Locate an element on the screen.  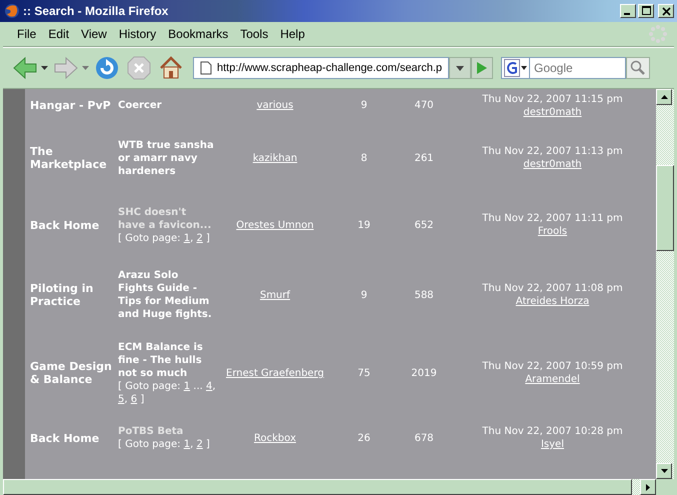
maximize-icon is located at coordinates (646, 10).